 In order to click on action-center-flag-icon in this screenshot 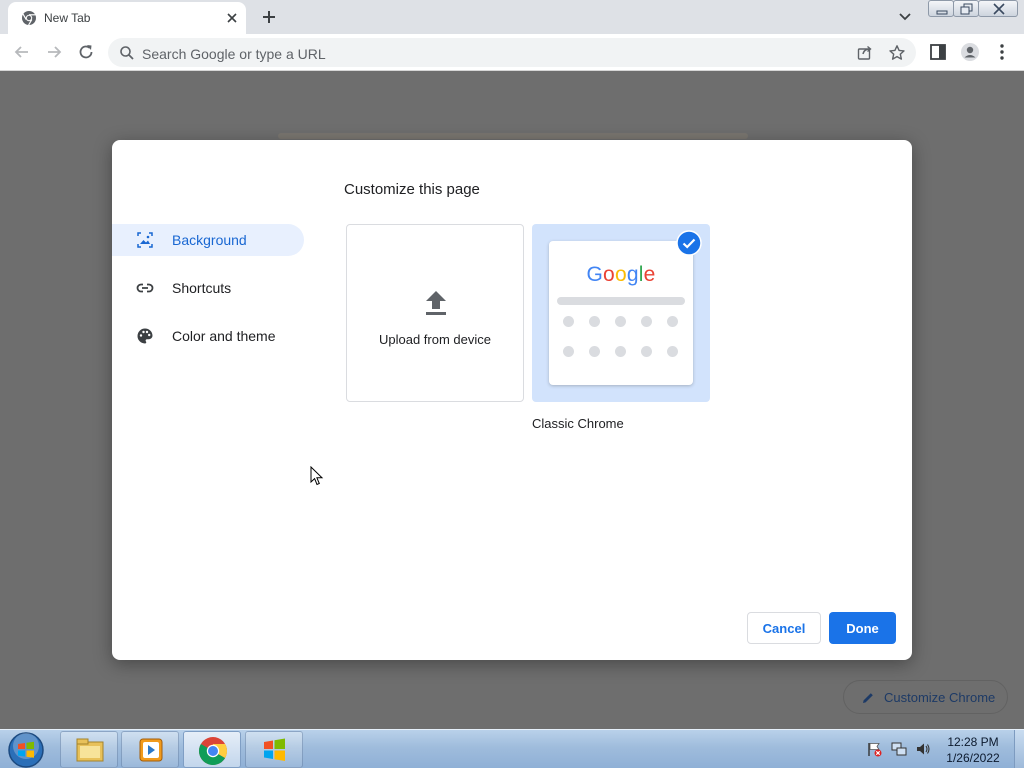, I will do `click(874, 749)`.